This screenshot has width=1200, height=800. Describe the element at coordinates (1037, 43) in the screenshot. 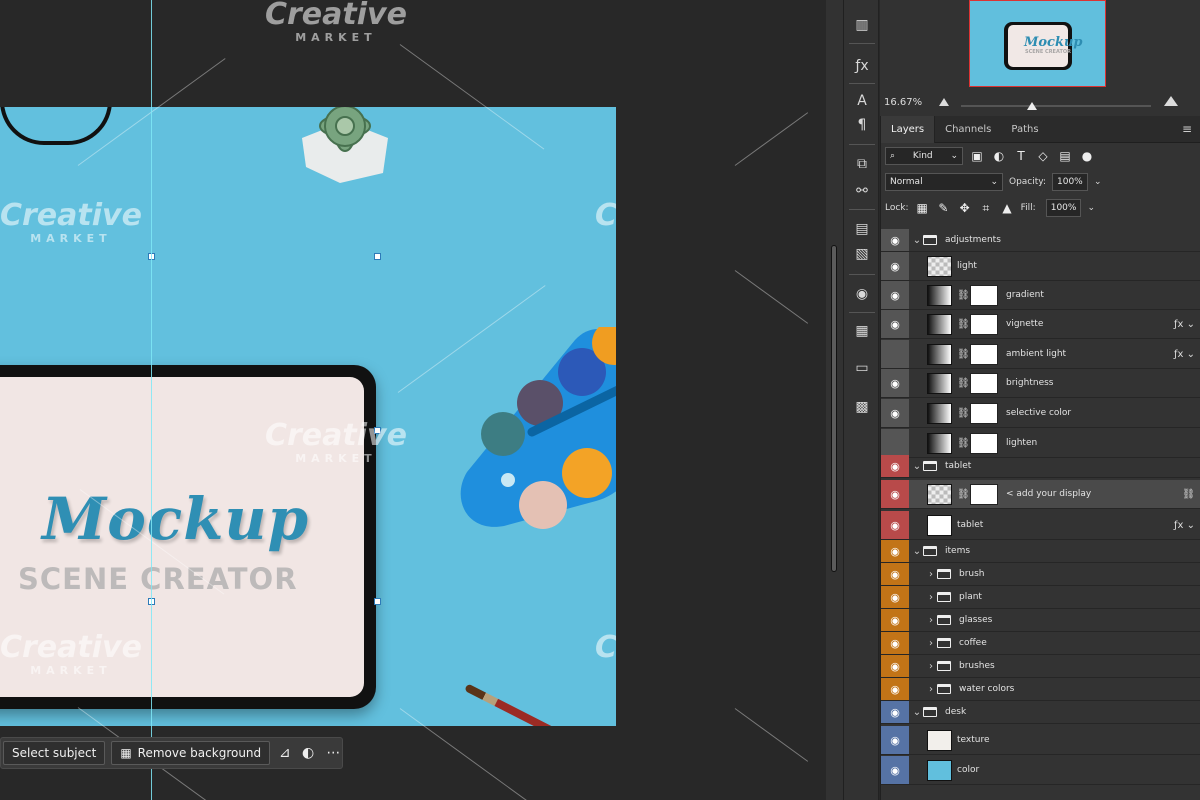

I see `navigator-preview: Mockup SCENE CREATOR` at that location.